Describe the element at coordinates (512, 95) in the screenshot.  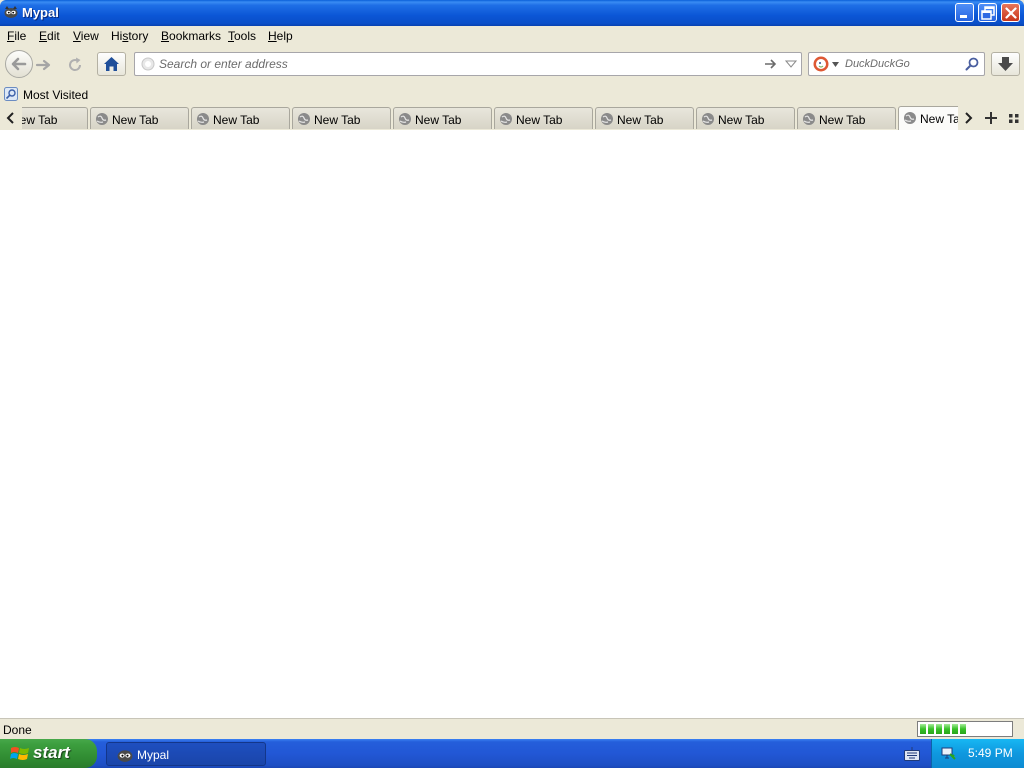
I see `bookmarks-toolbar: Most Visited` at that location.